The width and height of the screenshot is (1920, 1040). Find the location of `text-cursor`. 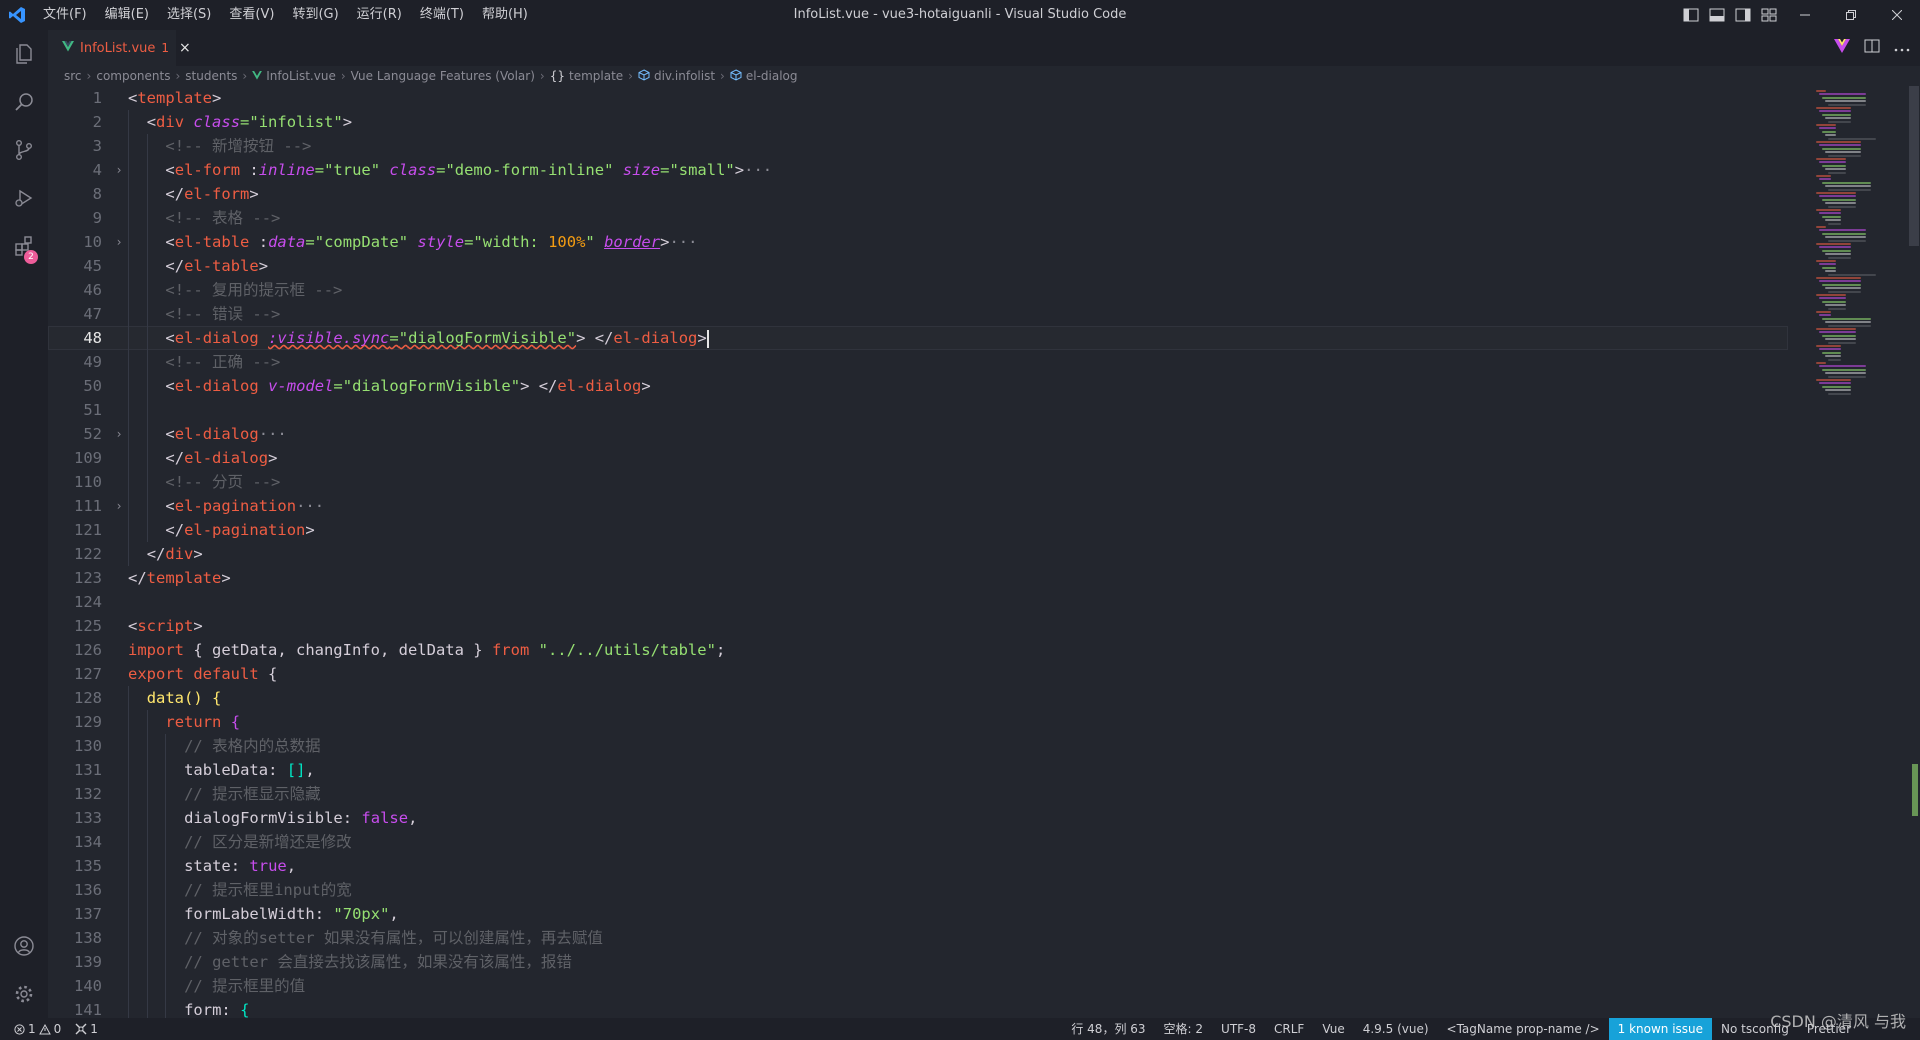

text-cursor is located at coordinates (707, 338).